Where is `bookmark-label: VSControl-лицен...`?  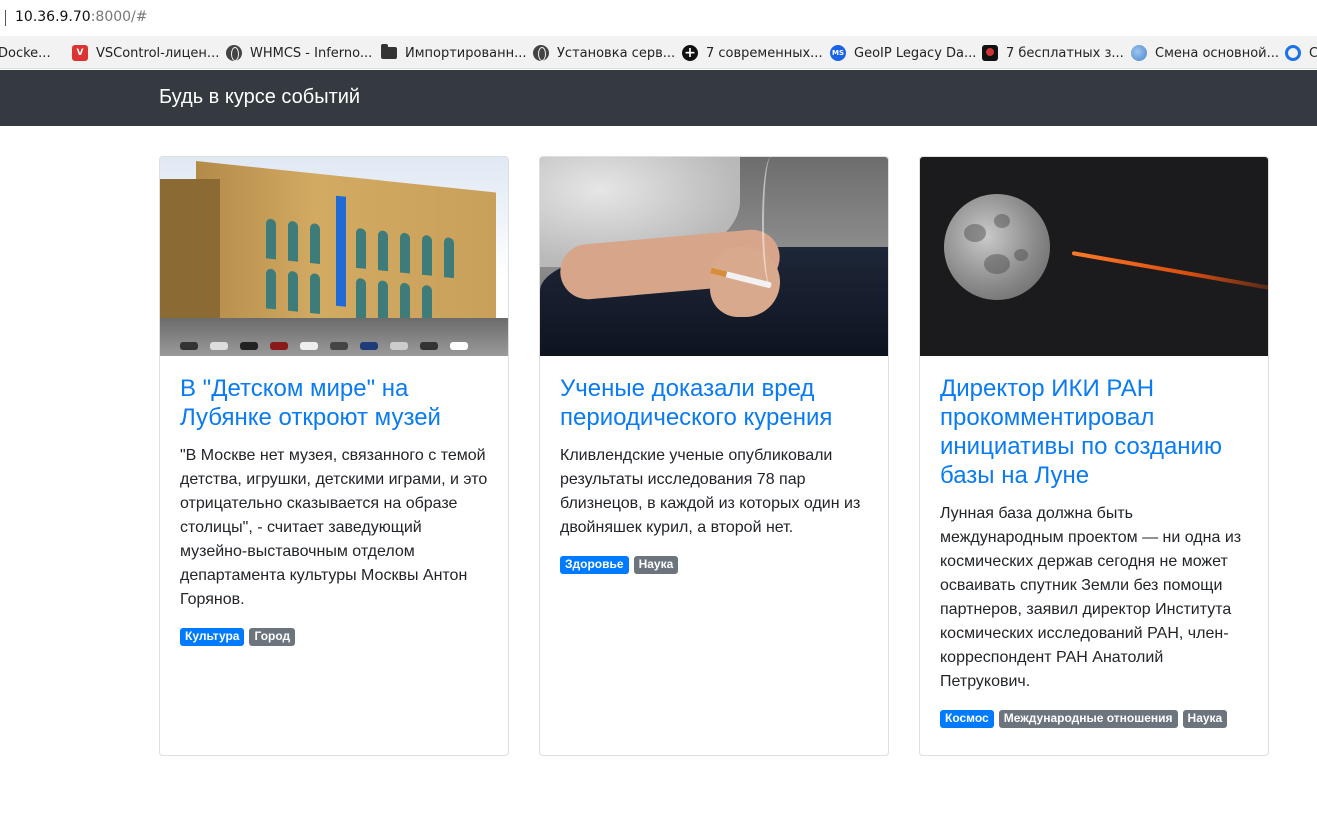 bookmark-label: VSControl-лицен... is located at coordinates (158, 53).